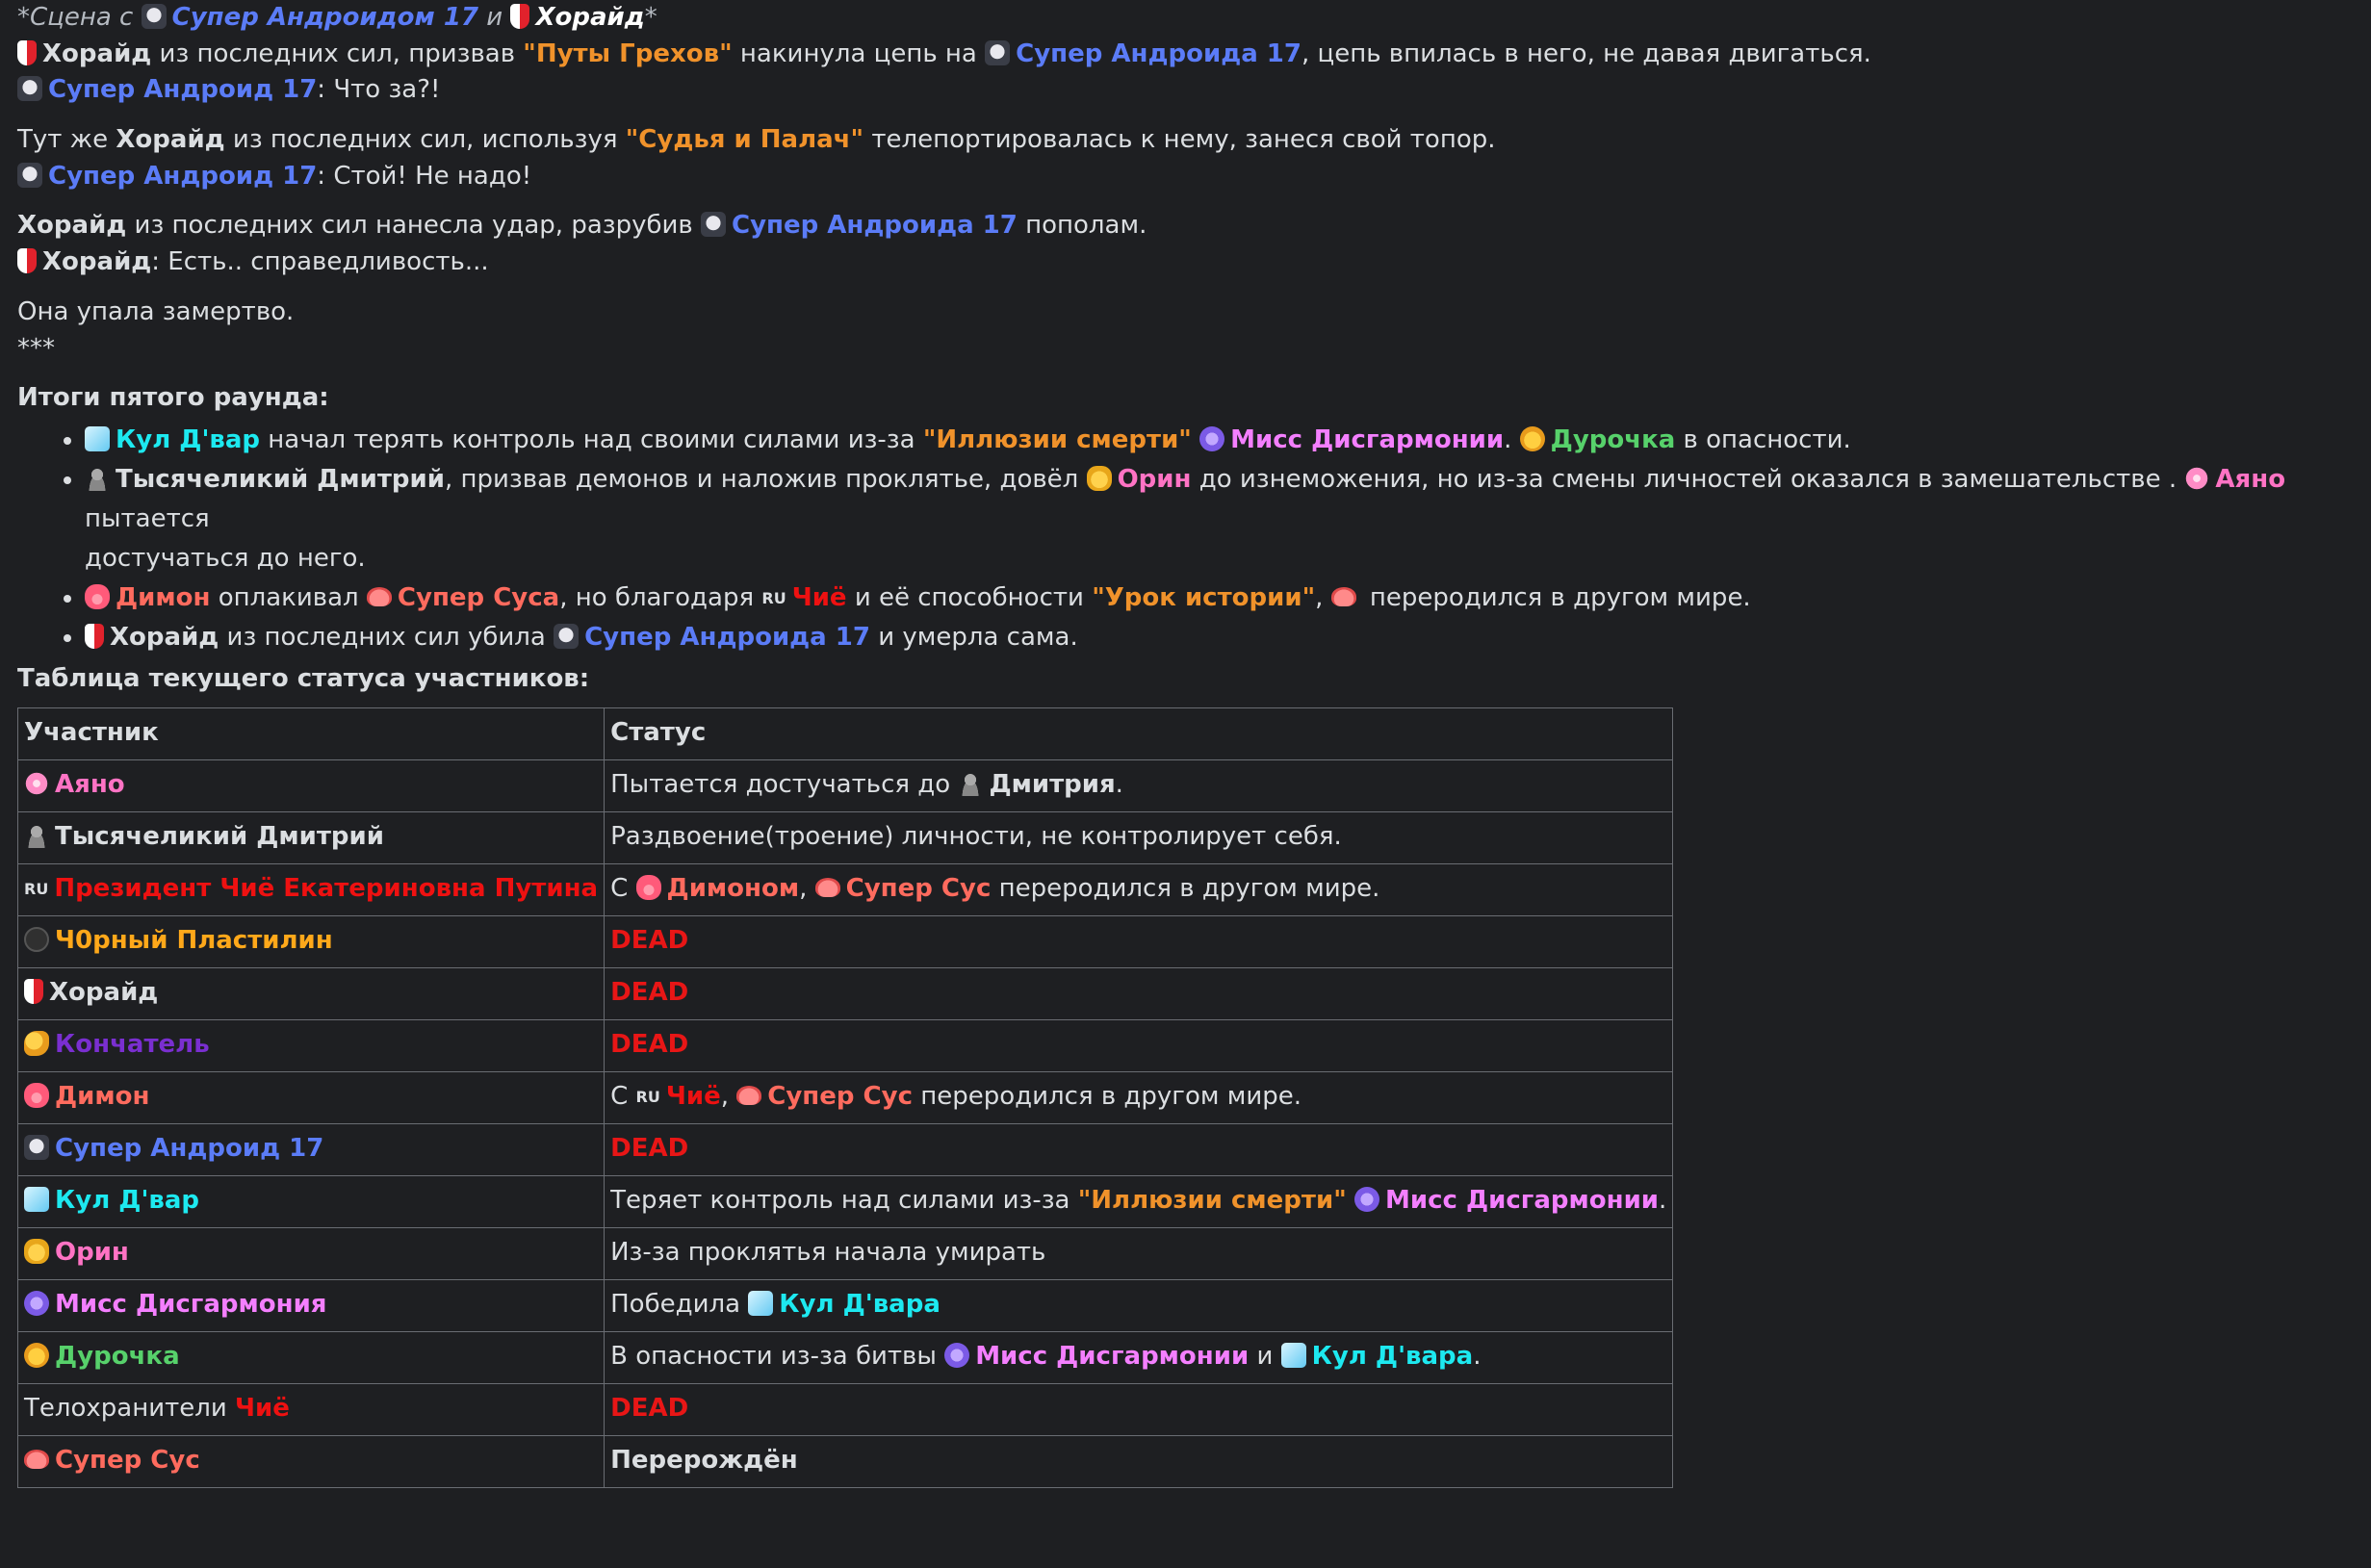 The image size is (2371, 1568). I want to click on status-text: Теряет контроль над силами из-за, so click(840, 1201).